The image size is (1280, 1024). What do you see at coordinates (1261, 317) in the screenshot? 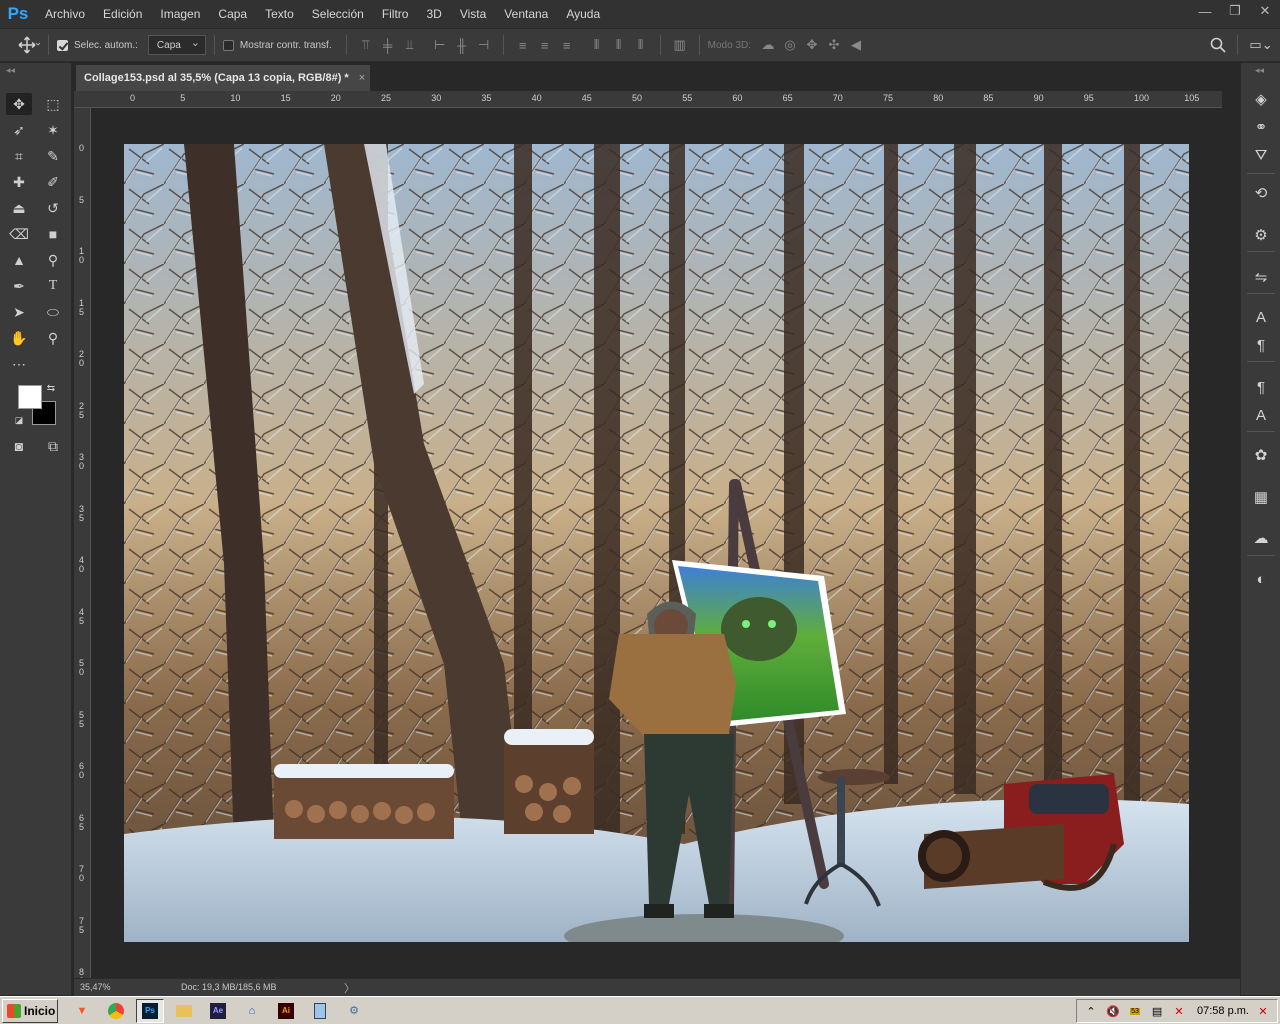
I see `character-icon: A` at bounding box center [1261, 317].